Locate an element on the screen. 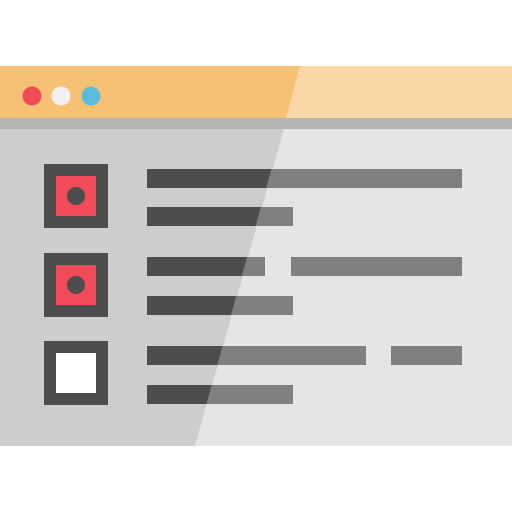 The height and width of the screenshot is (512, 512). title-bar is located at coordinates (256, 92).